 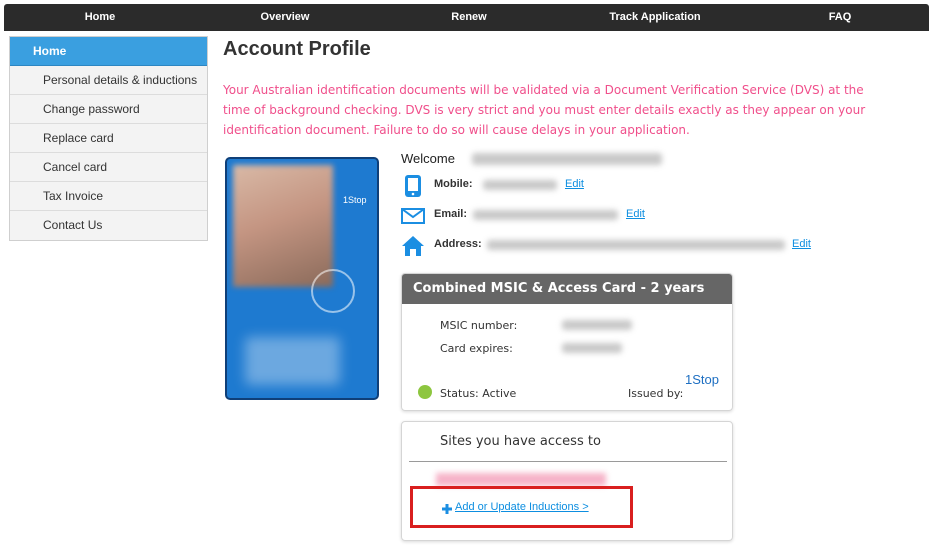 I want to click on issued-by-label: Issued by:, so click(x=656, y=393).